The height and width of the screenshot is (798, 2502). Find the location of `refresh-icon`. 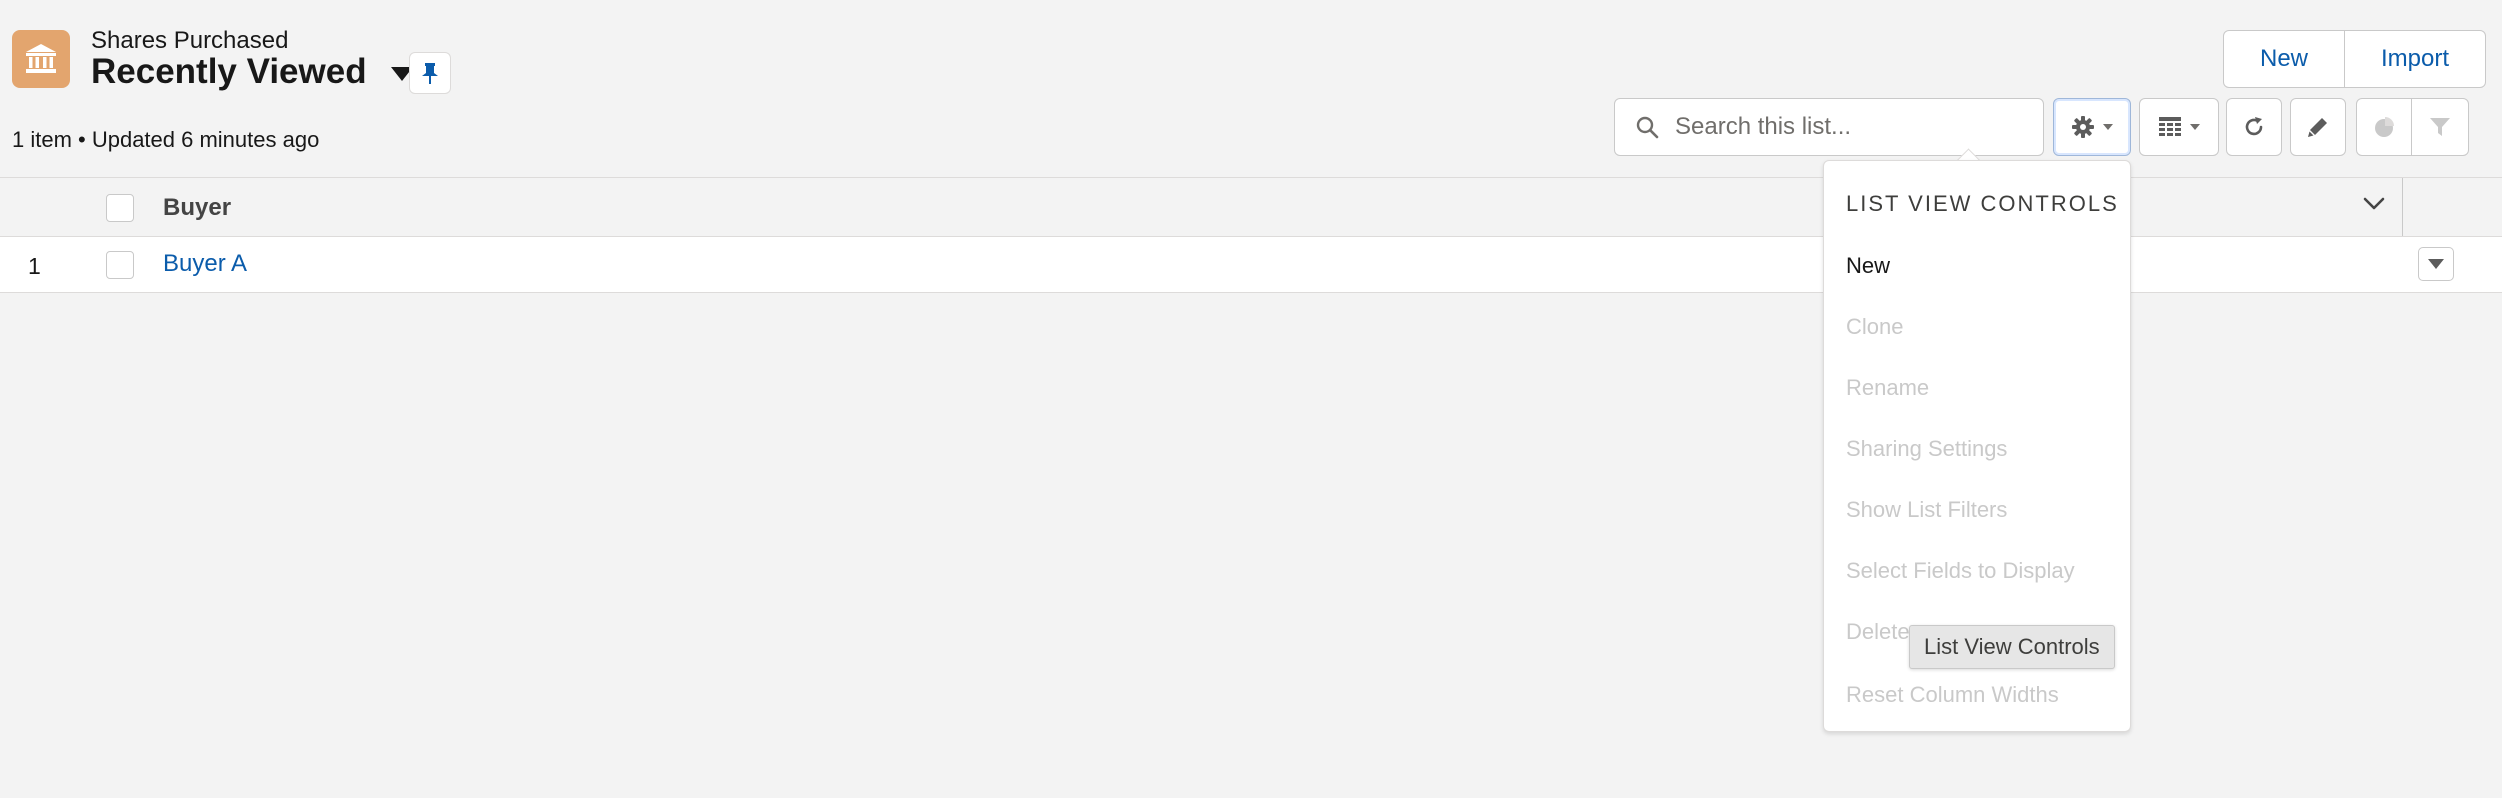

refresh-icon is located at coordinates (2254, 126).